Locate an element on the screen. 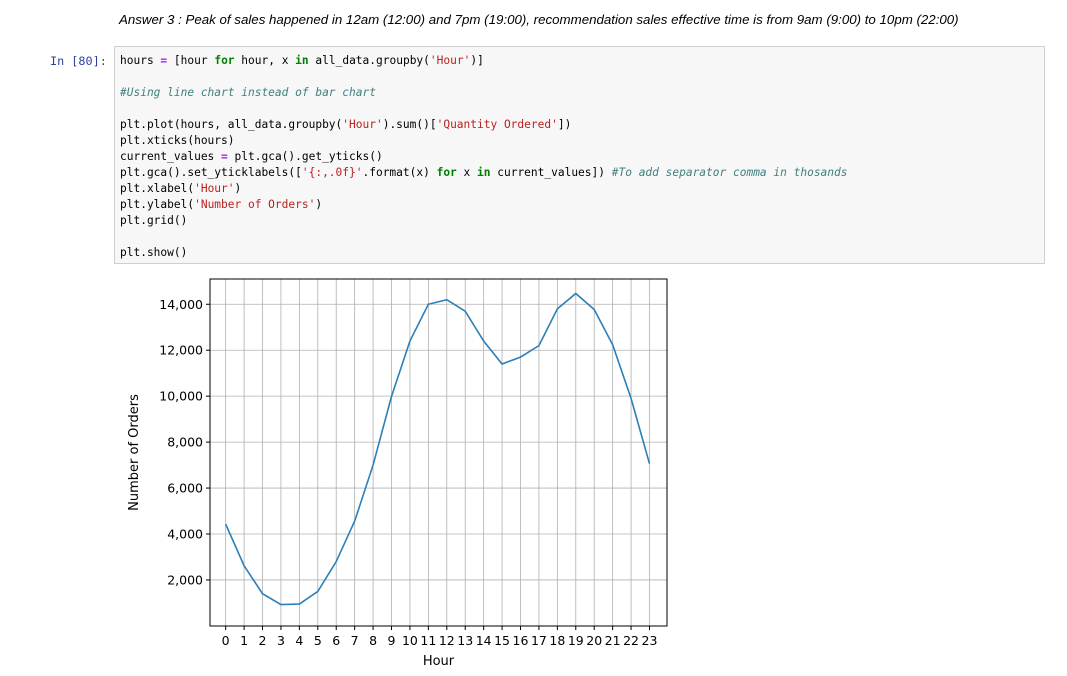  code-token: current_values is located at coordinates (171, 156).